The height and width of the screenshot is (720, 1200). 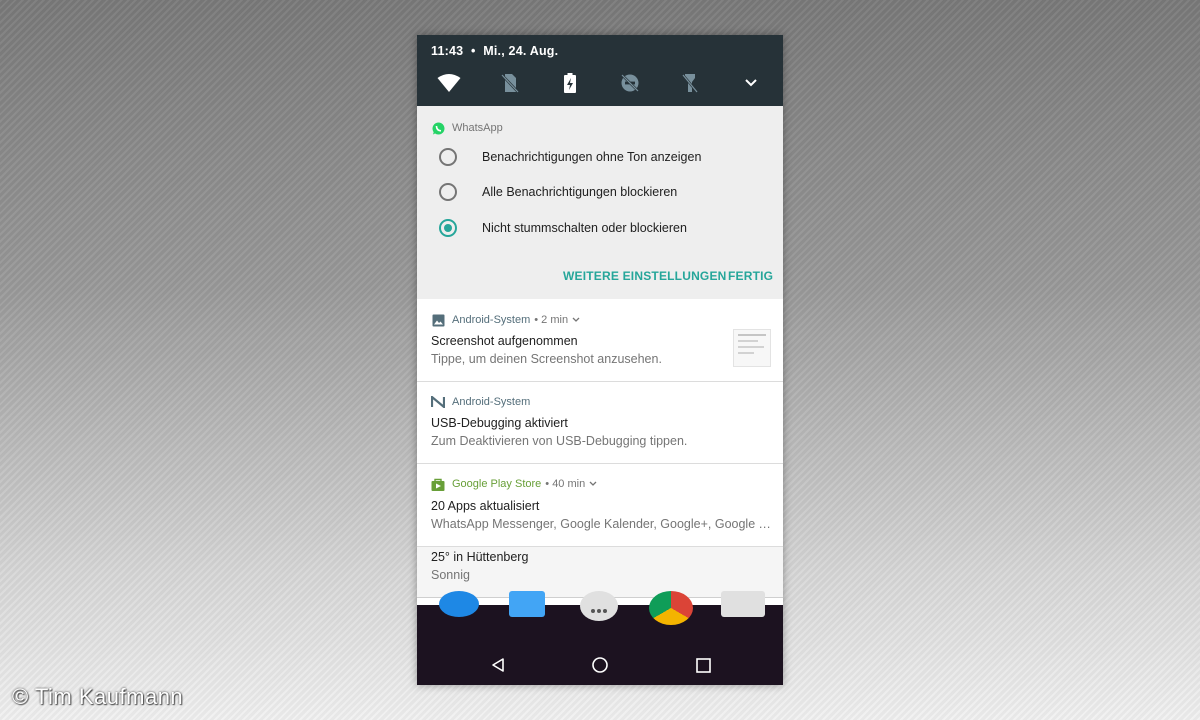 What do you see at coordinates (565, 484) in the screenshot?
I see `notification-time: • 40 min` at bounding box center [565, 484].